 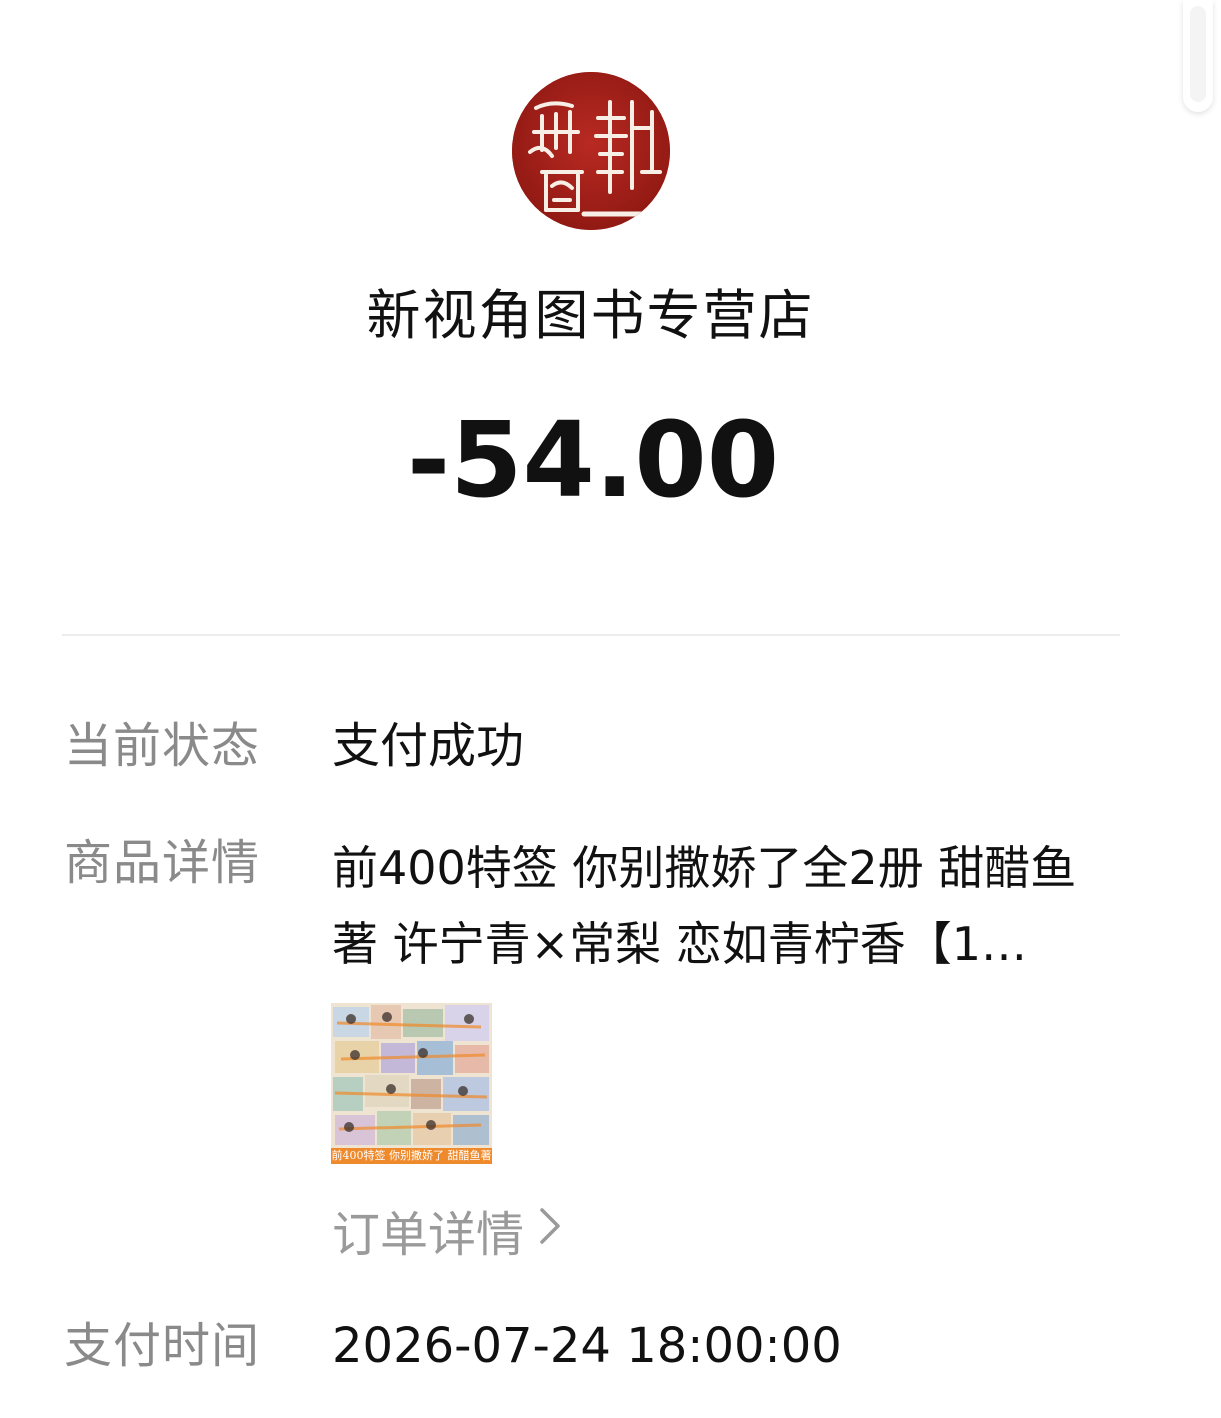 What do you see at coordinates (428, 1235) in the screenshot?
I see `order-details-label: 订单详情` at bounding box center [428, 1235].